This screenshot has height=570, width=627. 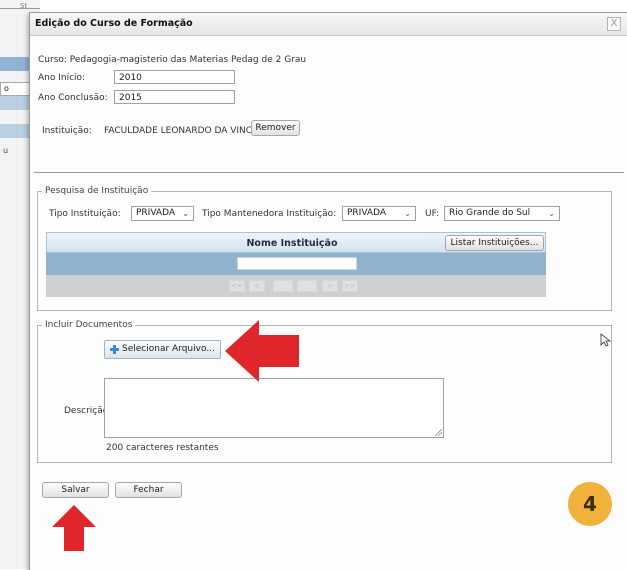 I want to click on step-number-badge: 4, so click(x=590, y=504).